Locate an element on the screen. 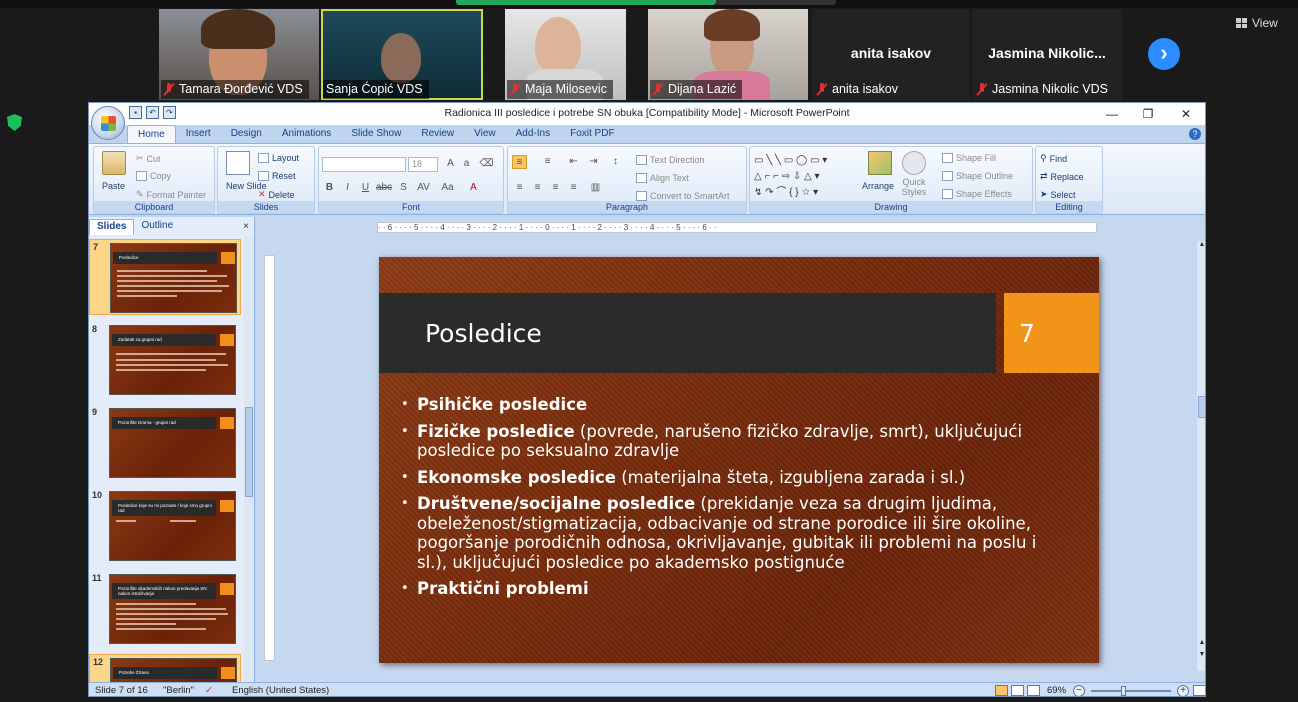 This screenshot has height=702, width=1298. tab-animations: Animations is located at coordinates (306, 134).